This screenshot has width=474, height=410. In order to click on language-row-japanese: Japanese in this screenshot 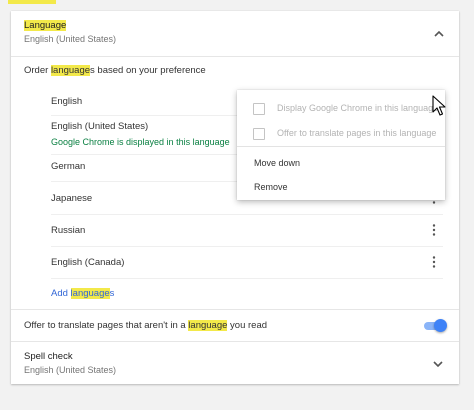, I will do `click(72, 198)`.